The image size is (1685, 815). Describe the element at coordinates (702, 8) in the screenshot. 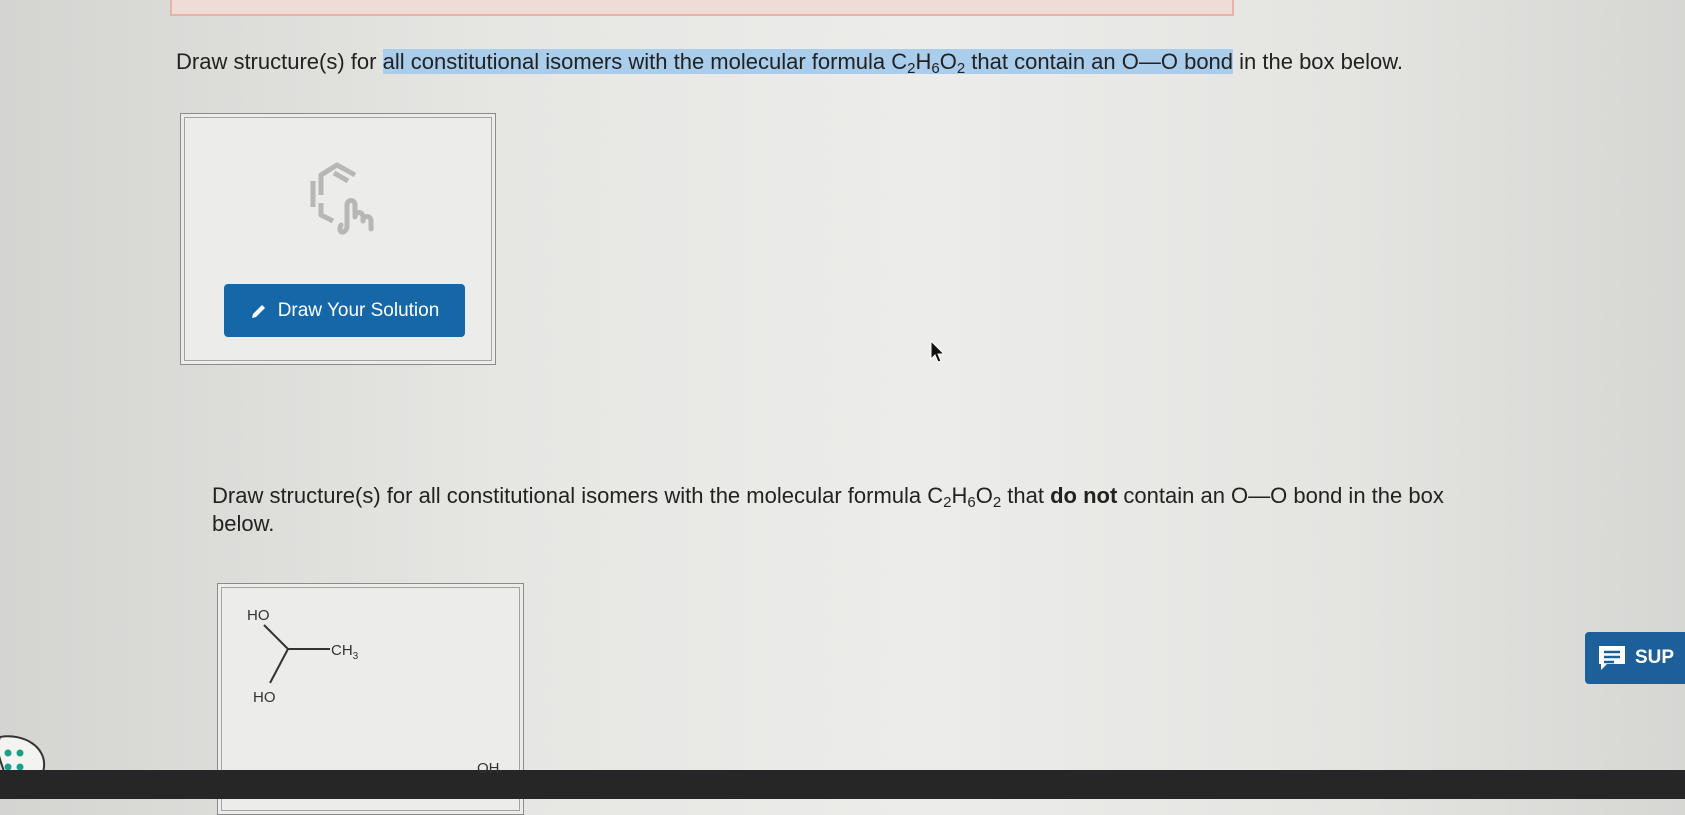

I see `top-panel-edge` at that location.